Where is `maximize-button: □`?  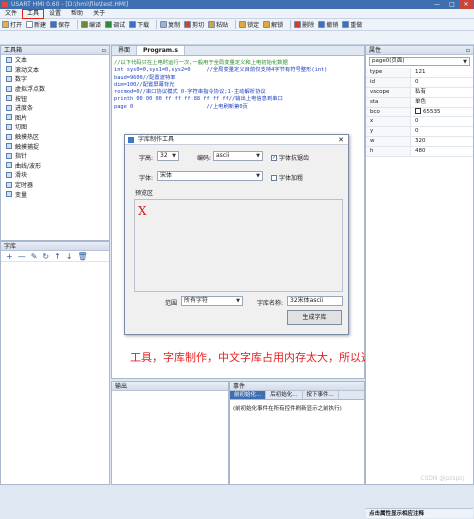
maximize-button: □ is located at coordinates (452, 4).